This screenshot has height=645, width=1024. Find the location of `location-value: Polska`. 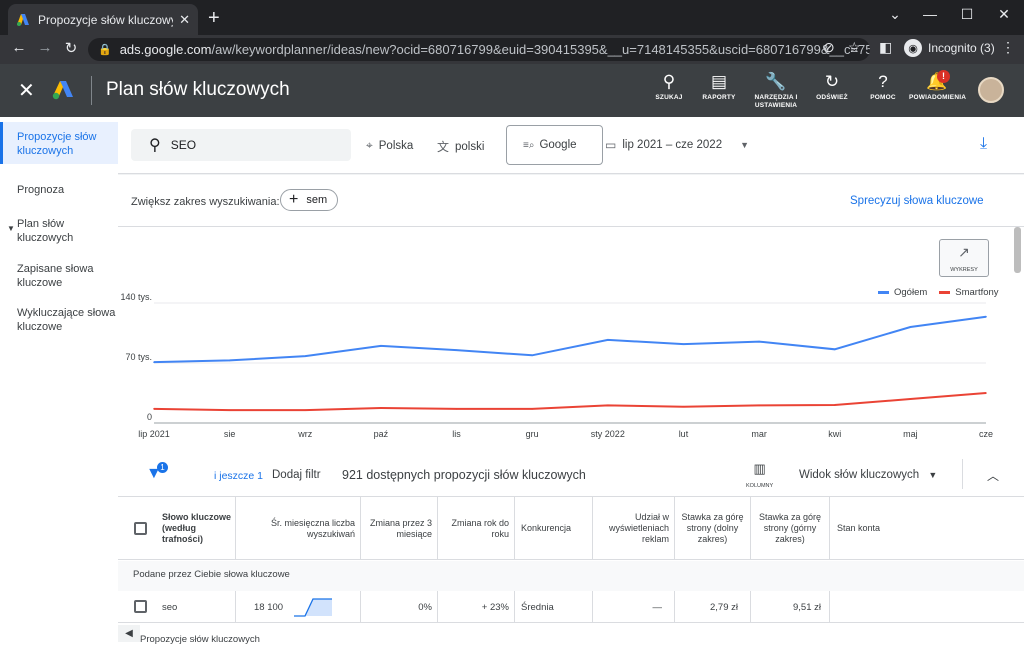

location-value: Polska is located at coordinates (396, 145).